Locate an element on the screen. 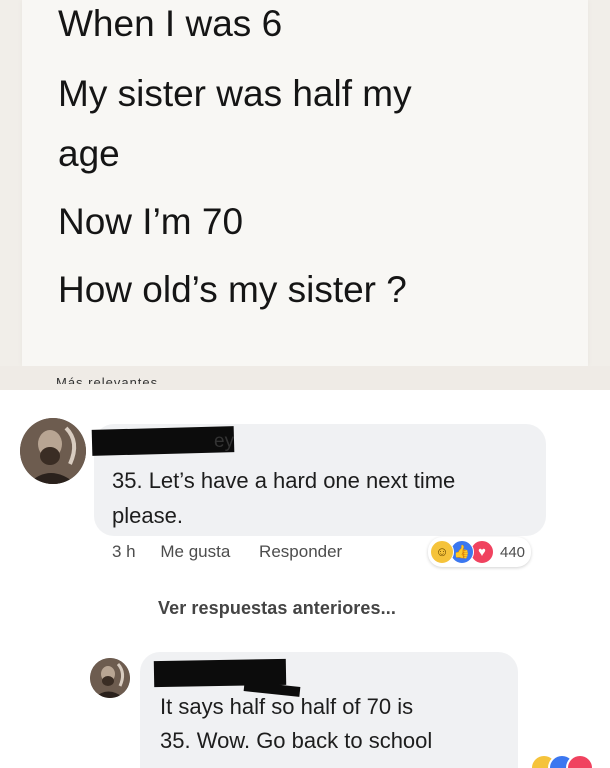 This screenshot has width=610, height=768. section-cut-label: Más relevantes is located at coordinates (107, 380).